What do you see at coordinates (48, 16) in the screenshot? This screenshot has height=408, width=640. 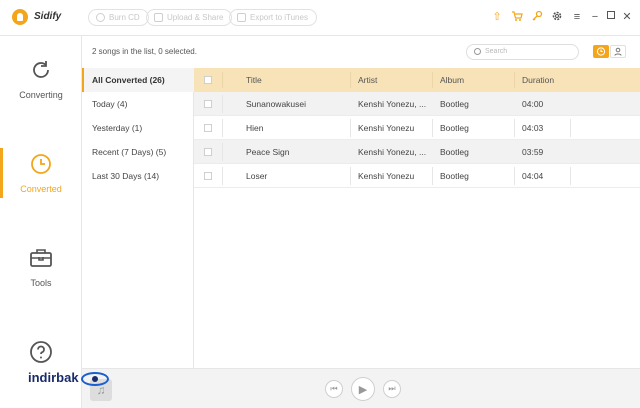 I see `app-name: Sidify` at bounding box center [48, 16].